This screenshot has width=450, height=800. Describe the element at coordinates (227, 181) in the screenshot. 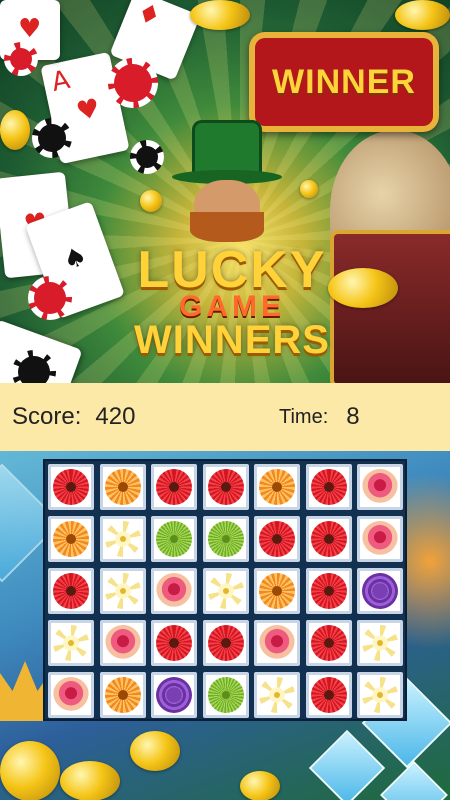

I see `leprechaun-mascot` at that location.